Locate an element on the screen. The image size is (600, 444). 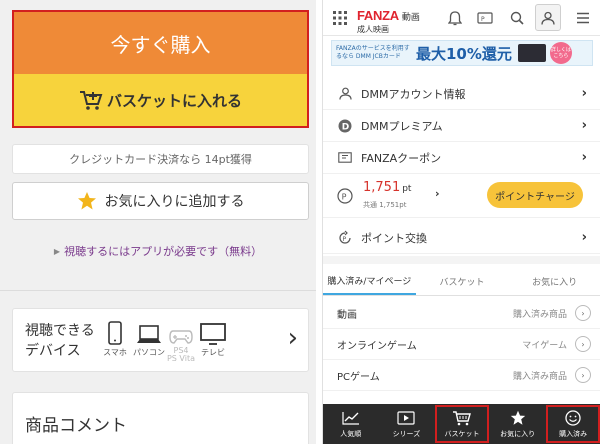
points-coin-icon: P is located at coordinates (345, 196).